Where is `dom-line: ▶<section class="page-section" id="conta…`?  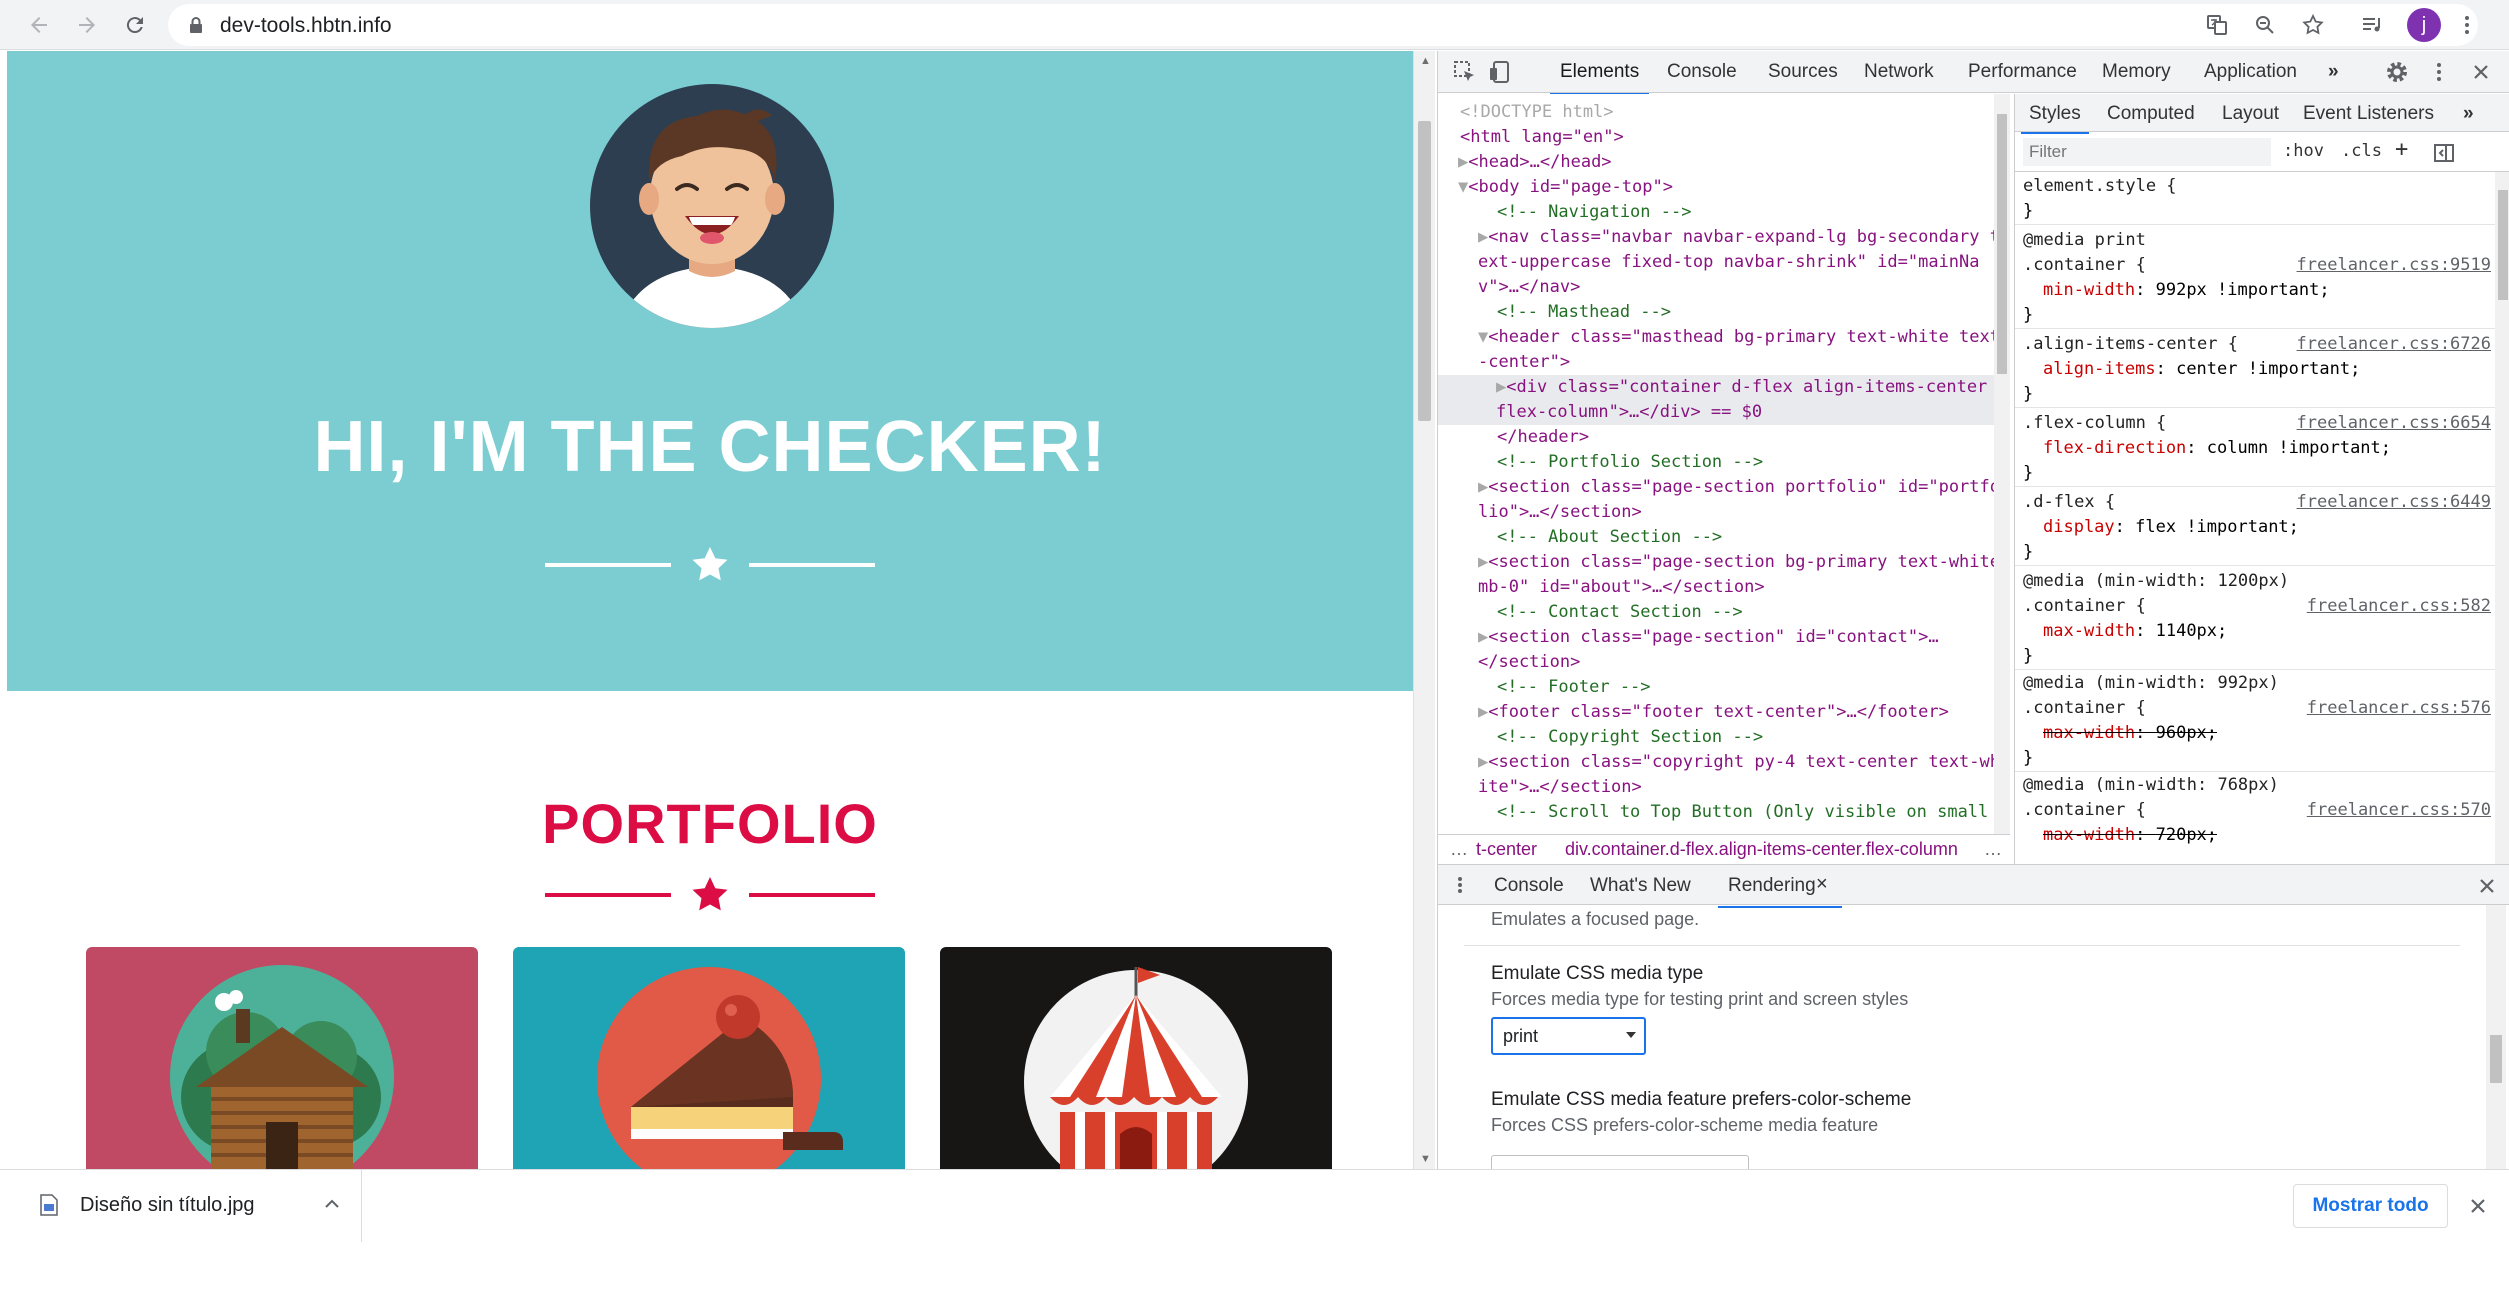
dom-line: ▶<section class="page-section" id="conta… is located at coordinates (1717, 637).